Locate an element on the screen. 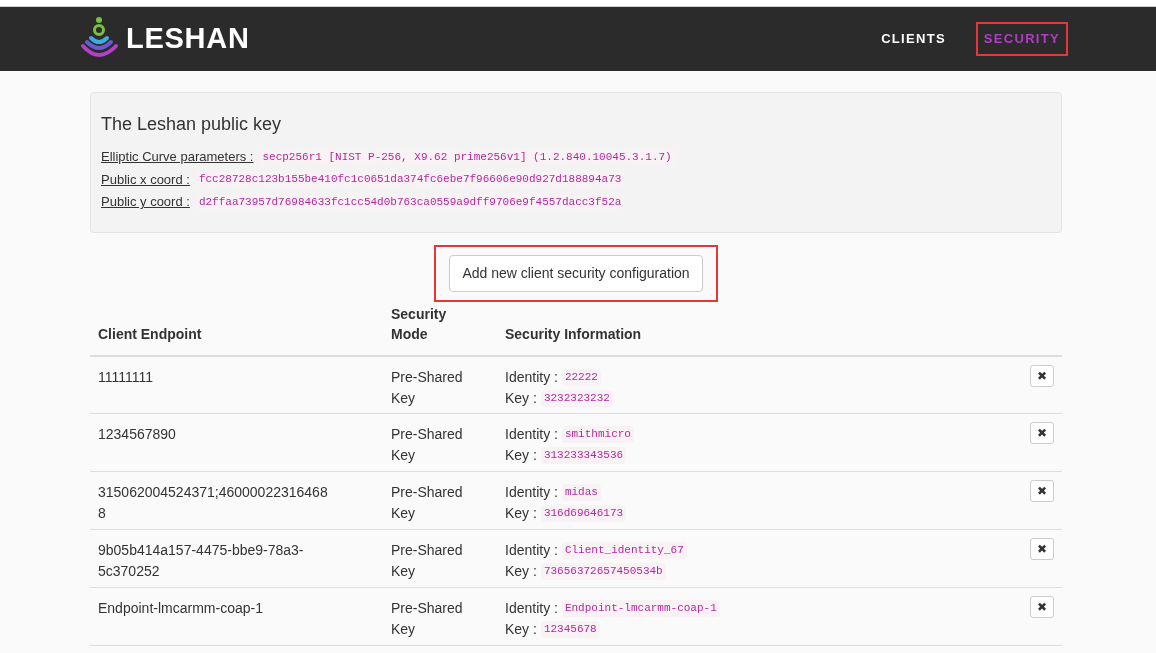  brand-name: LESHAN is located at coordinates (188, 39).